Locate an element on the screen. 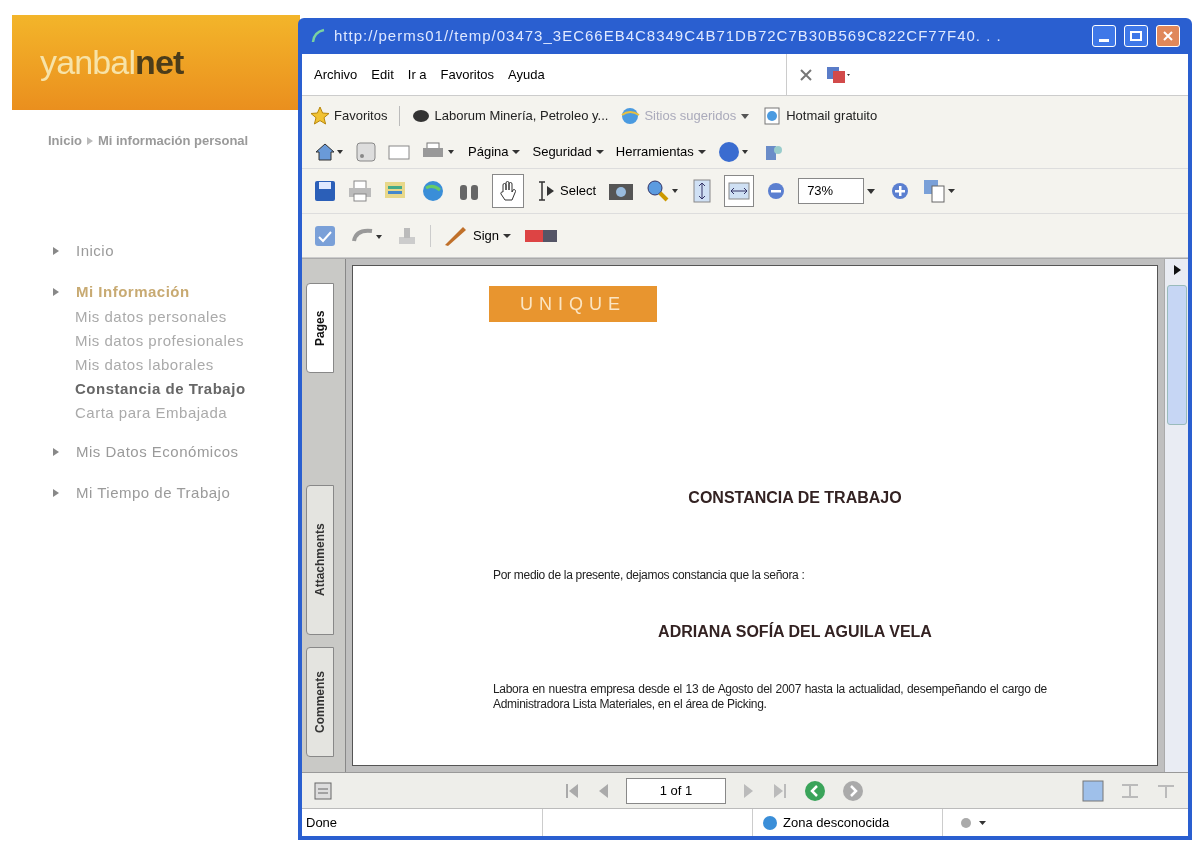 The image size is (1192, 842). company-logo: UNIQUE is located at coordinates (573, 304).